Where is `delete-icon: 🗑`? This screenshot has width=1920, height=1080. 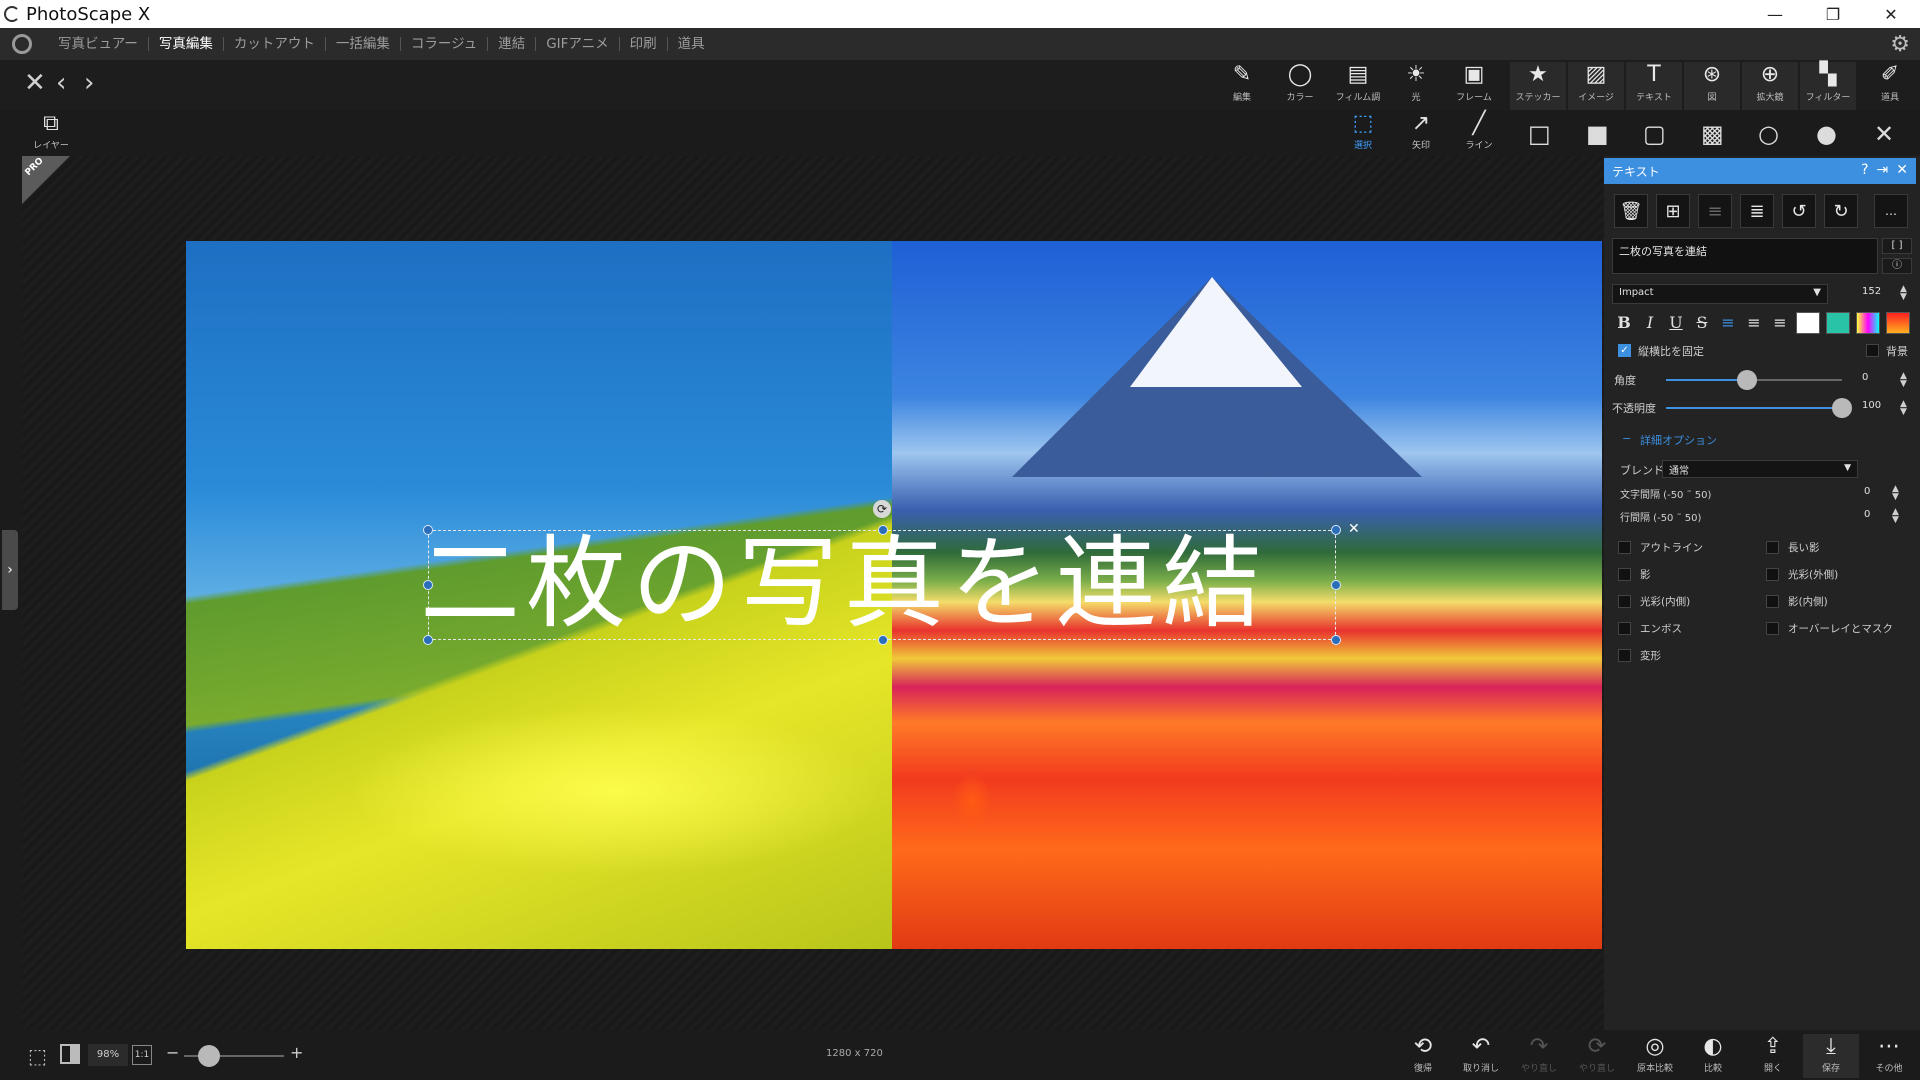
delete-icon: 🗑 is located at coordinates (1631, 211).